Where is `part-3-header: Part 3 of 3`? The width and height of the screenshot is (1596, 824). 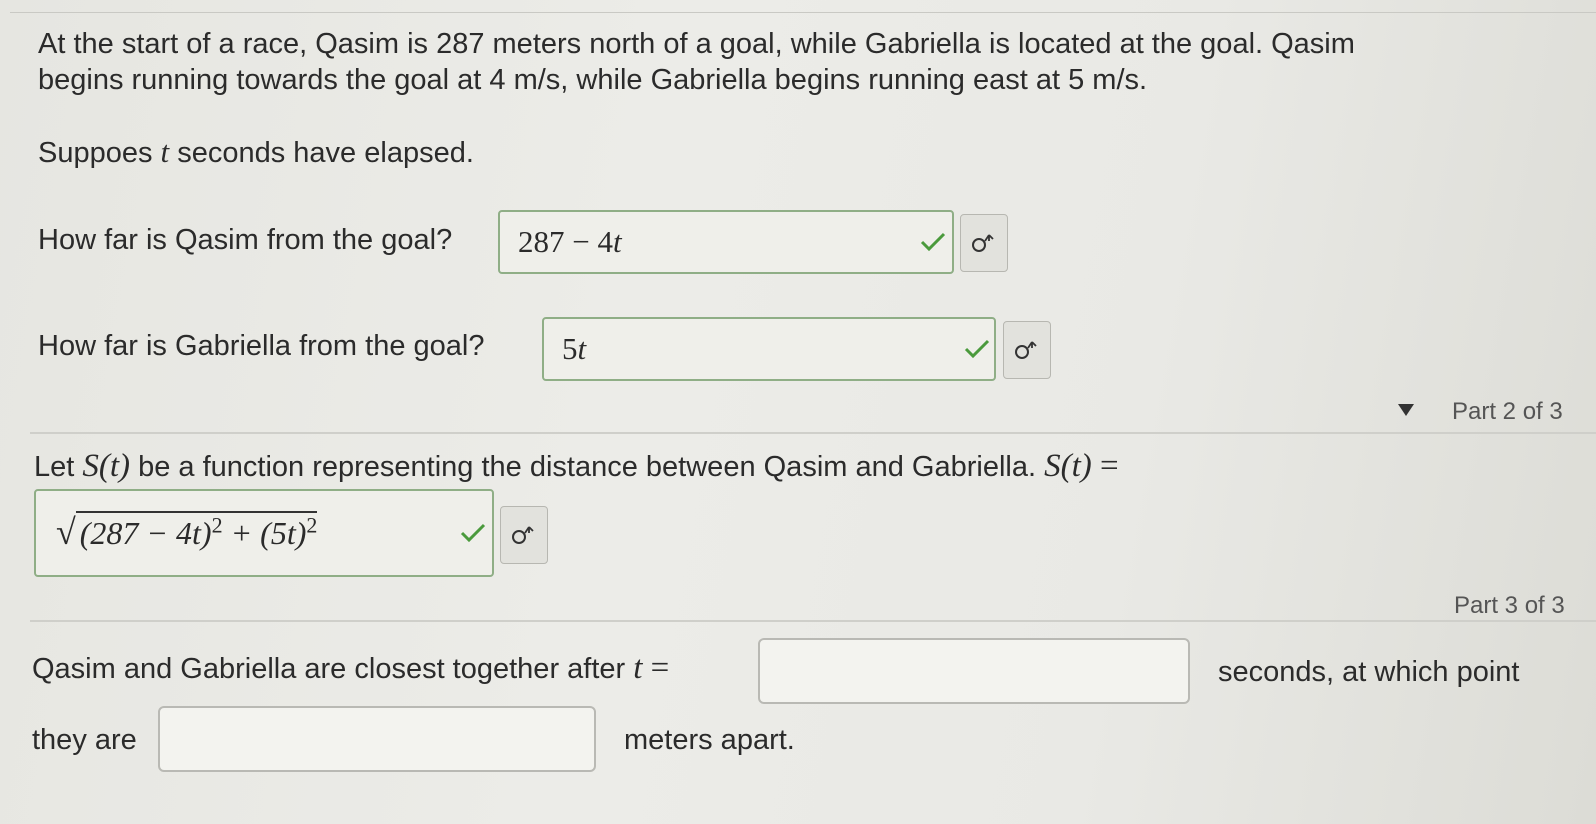
part-3-header: Part 3 of 3 is located at coordinates (1509, 605).